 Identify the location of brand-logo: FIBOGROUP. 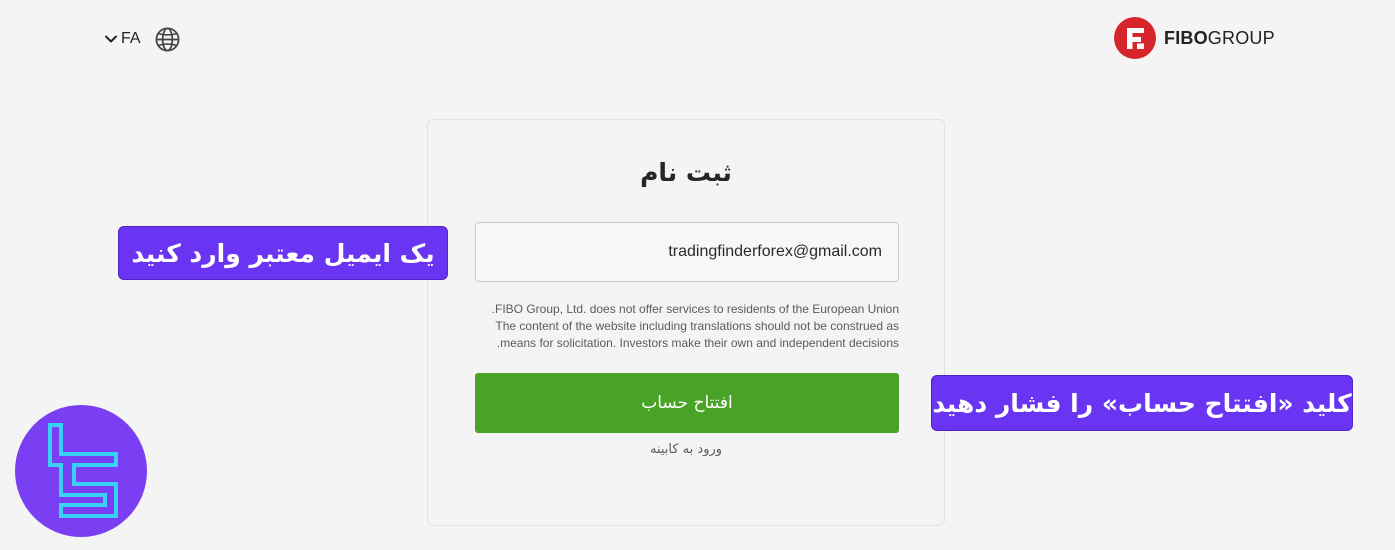
(1194, 38).